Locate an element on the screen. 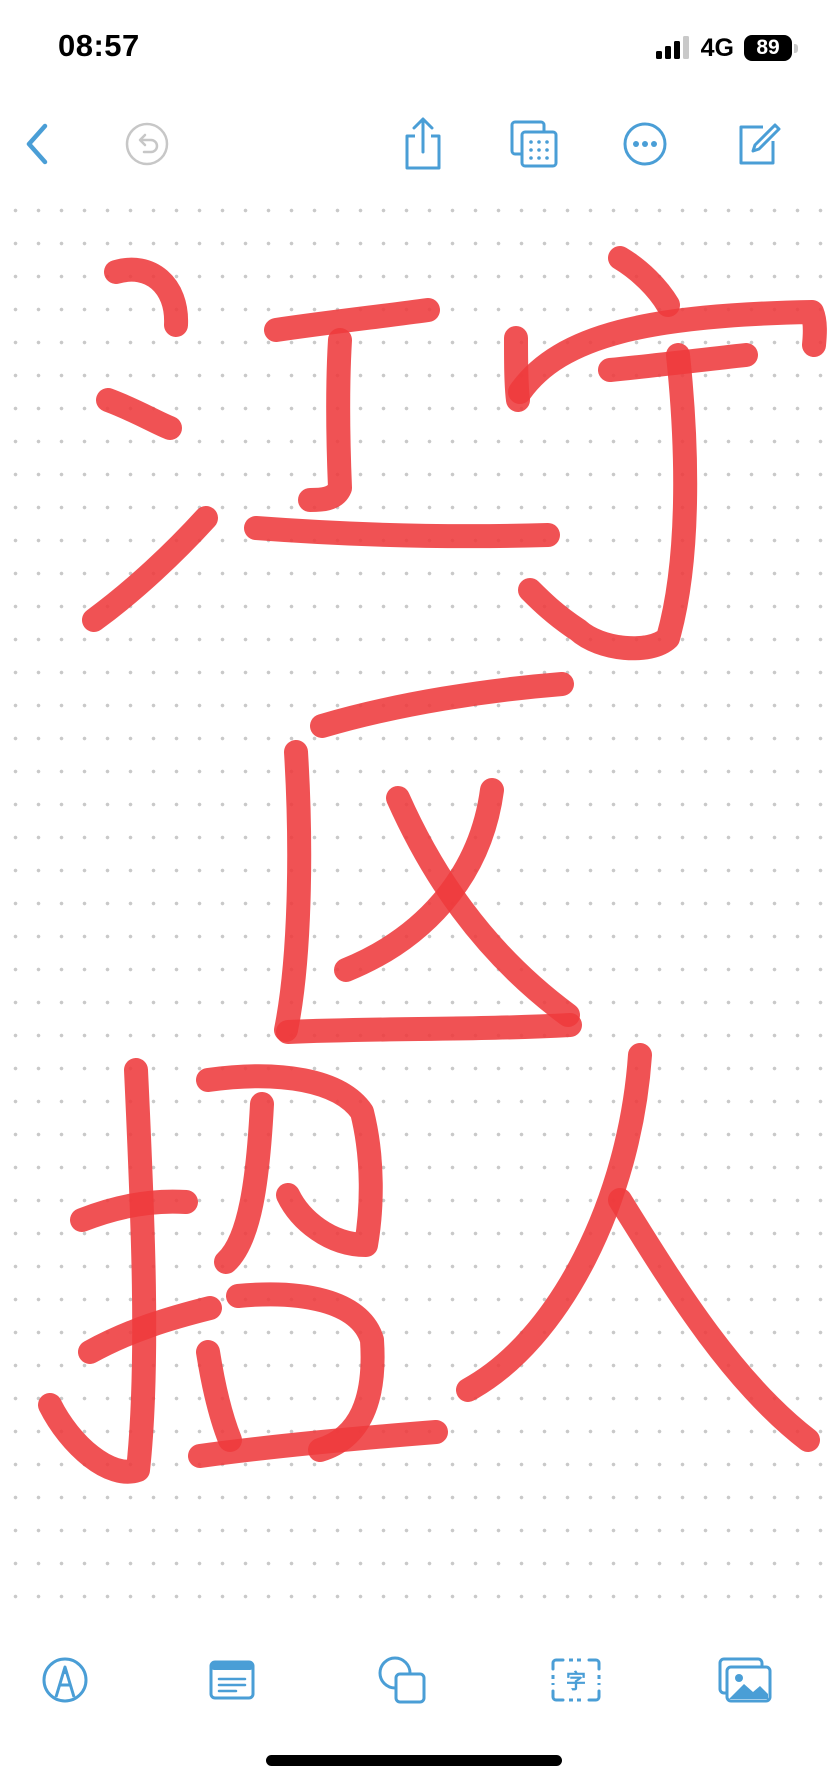 The width and height of the screenshot is (828, 1792). pen-tool-icon is located at coordinates (65, 1680).